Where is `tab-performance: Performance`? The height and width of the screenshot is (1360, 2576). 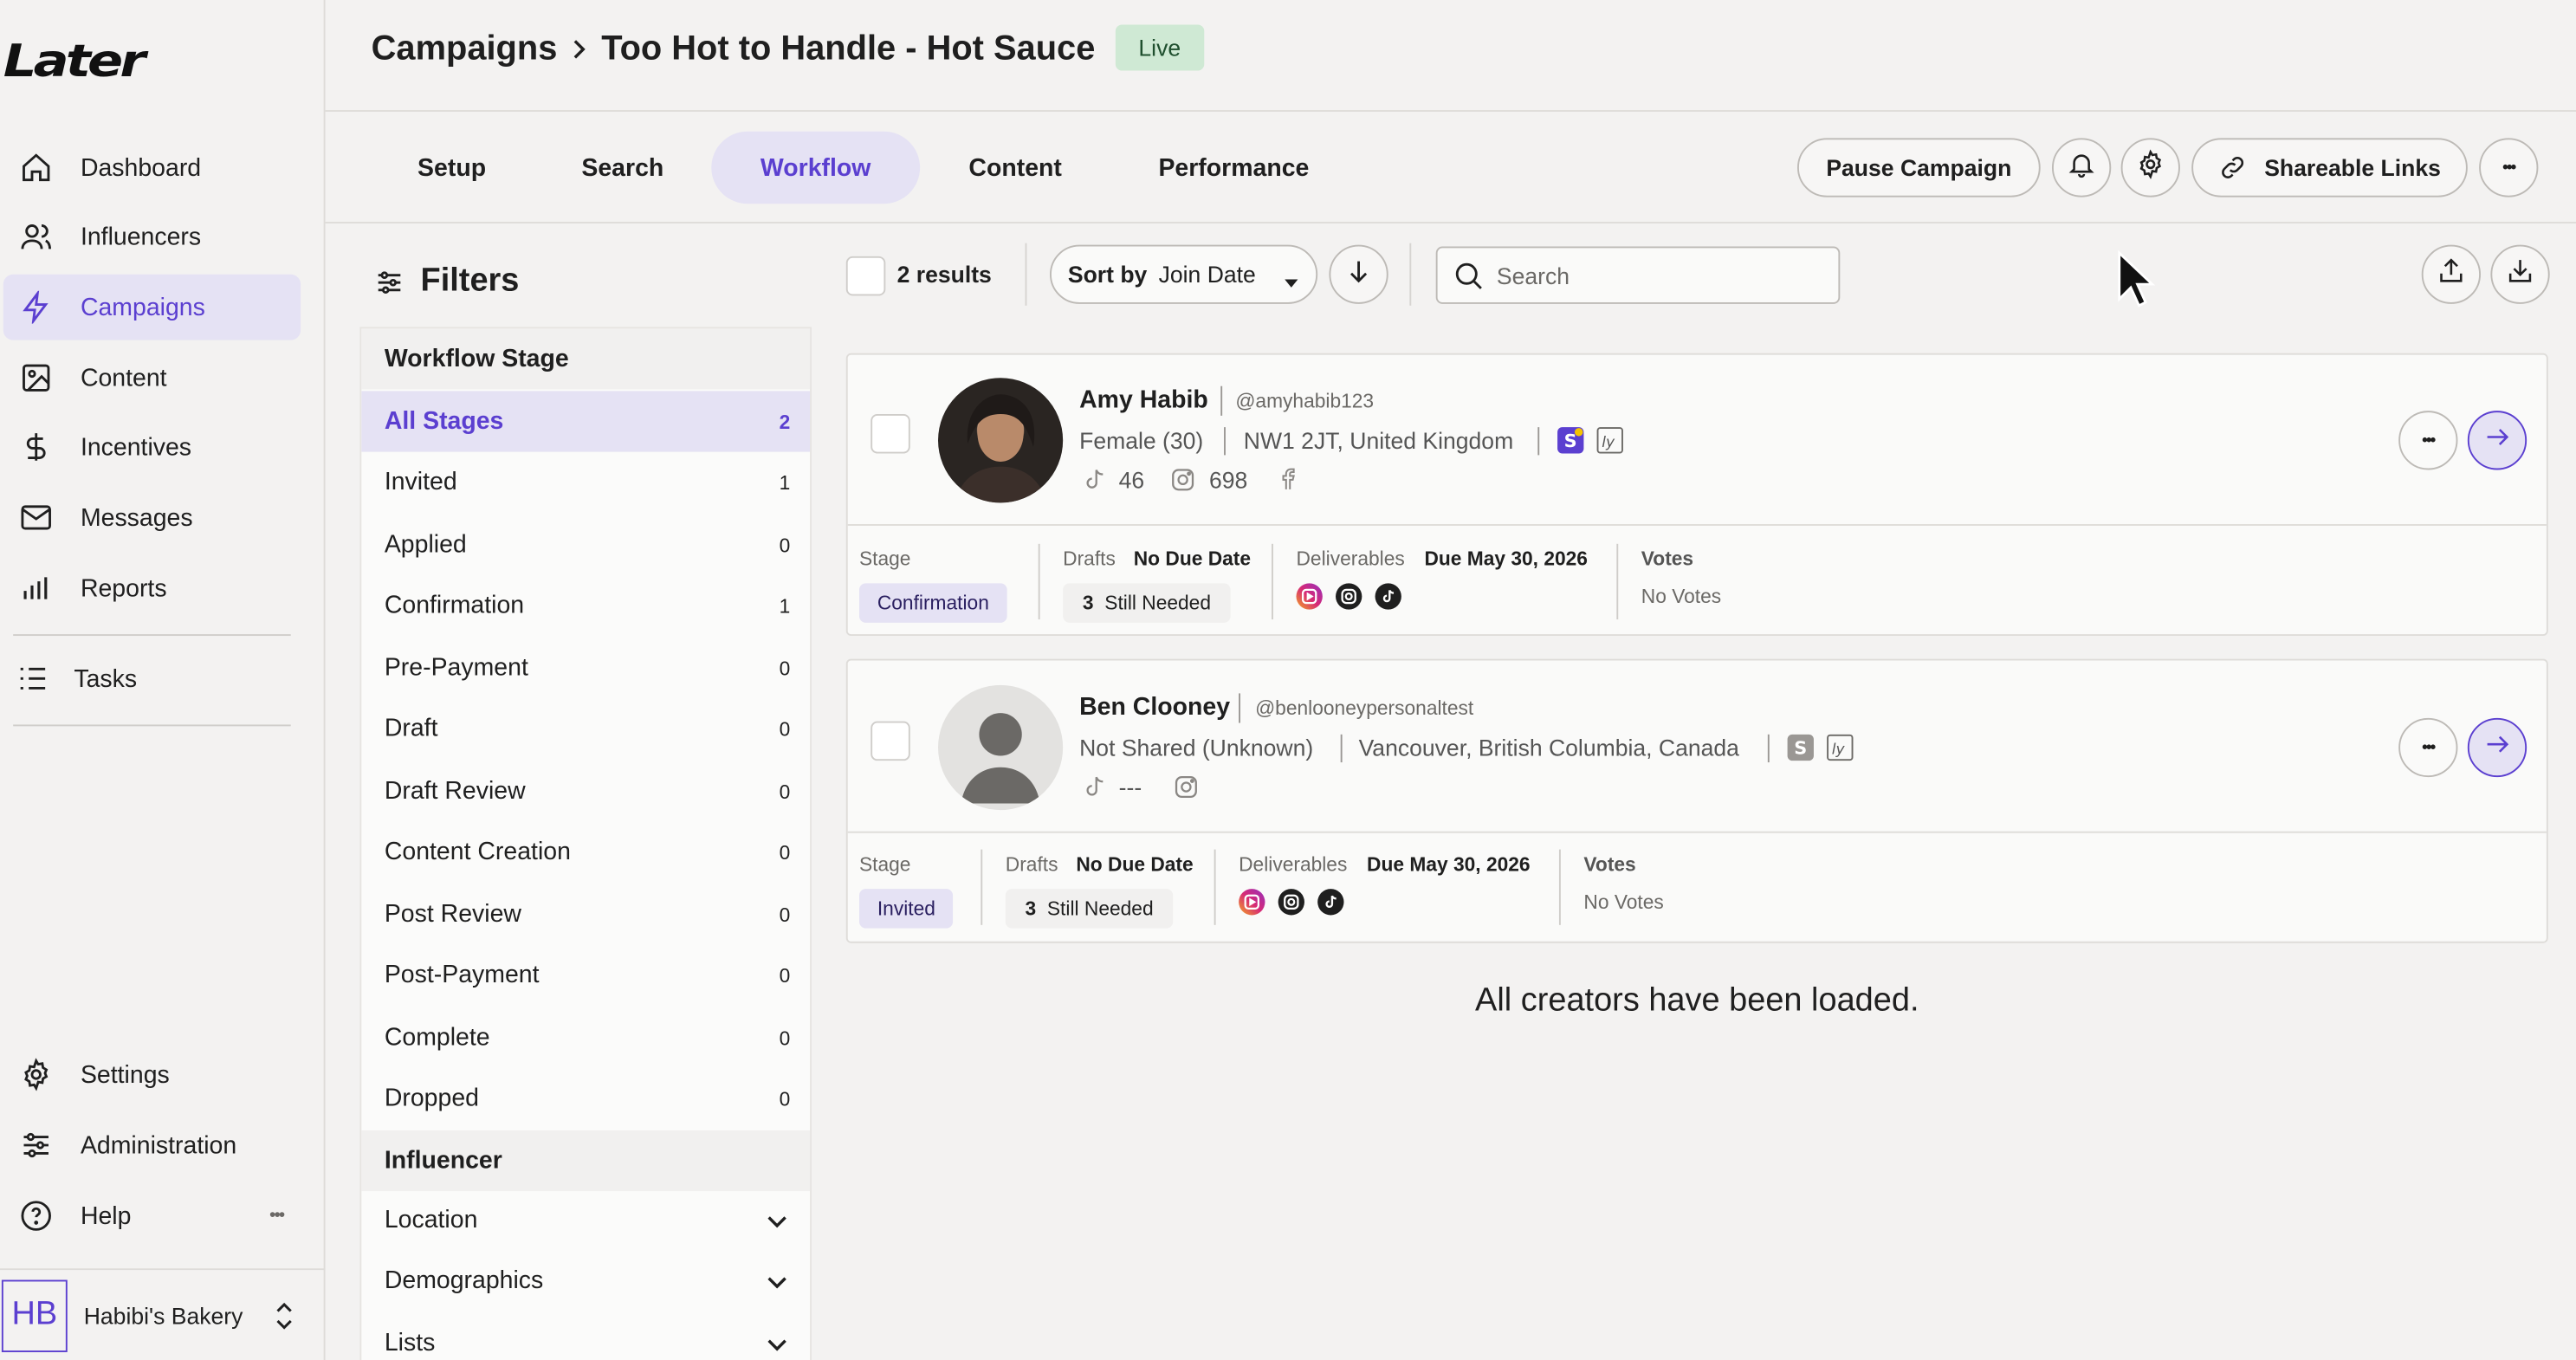 tab-performance: Performance is located at coordinates (1233, 168).